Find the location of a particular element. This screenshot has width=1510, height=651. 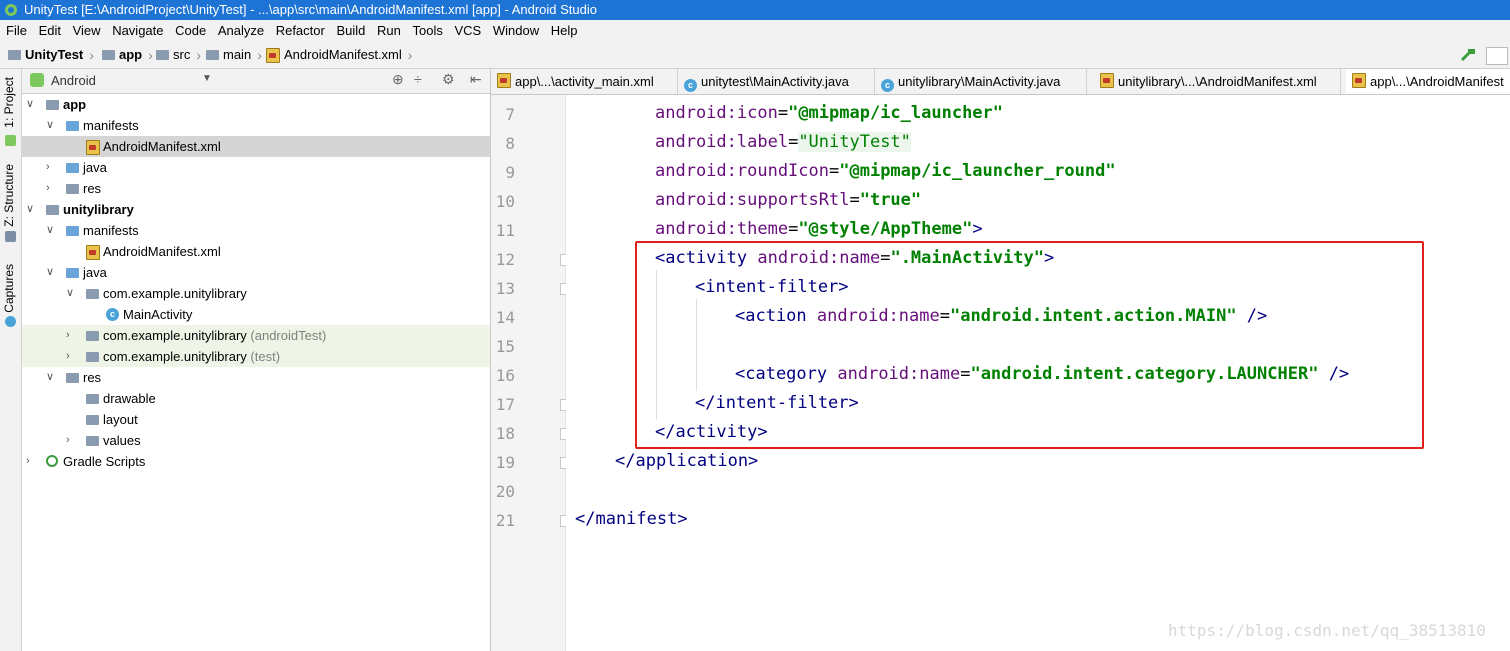

line-number: 17 is located at coordinates (505, 404).